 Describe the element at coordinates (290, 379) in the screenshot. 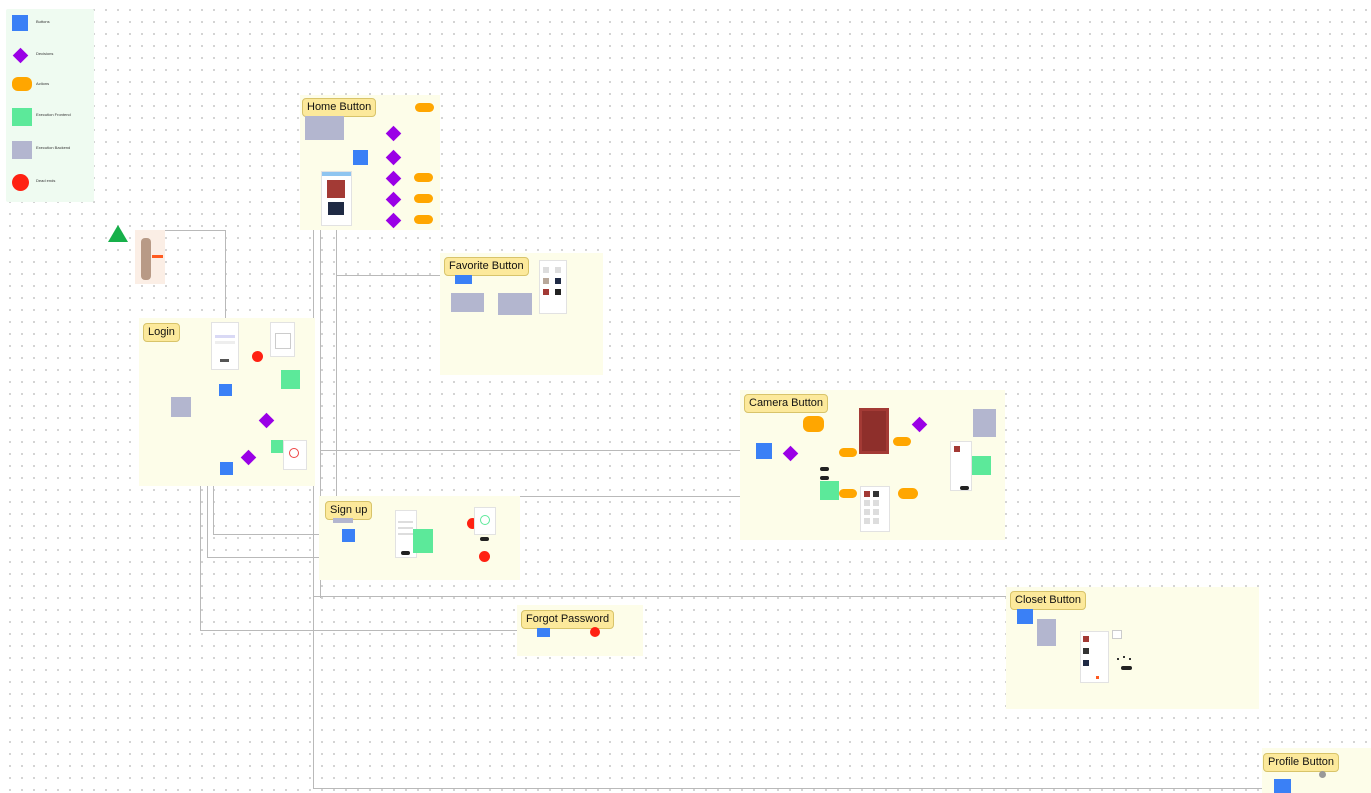

I see `login-frontend-note` at that location.